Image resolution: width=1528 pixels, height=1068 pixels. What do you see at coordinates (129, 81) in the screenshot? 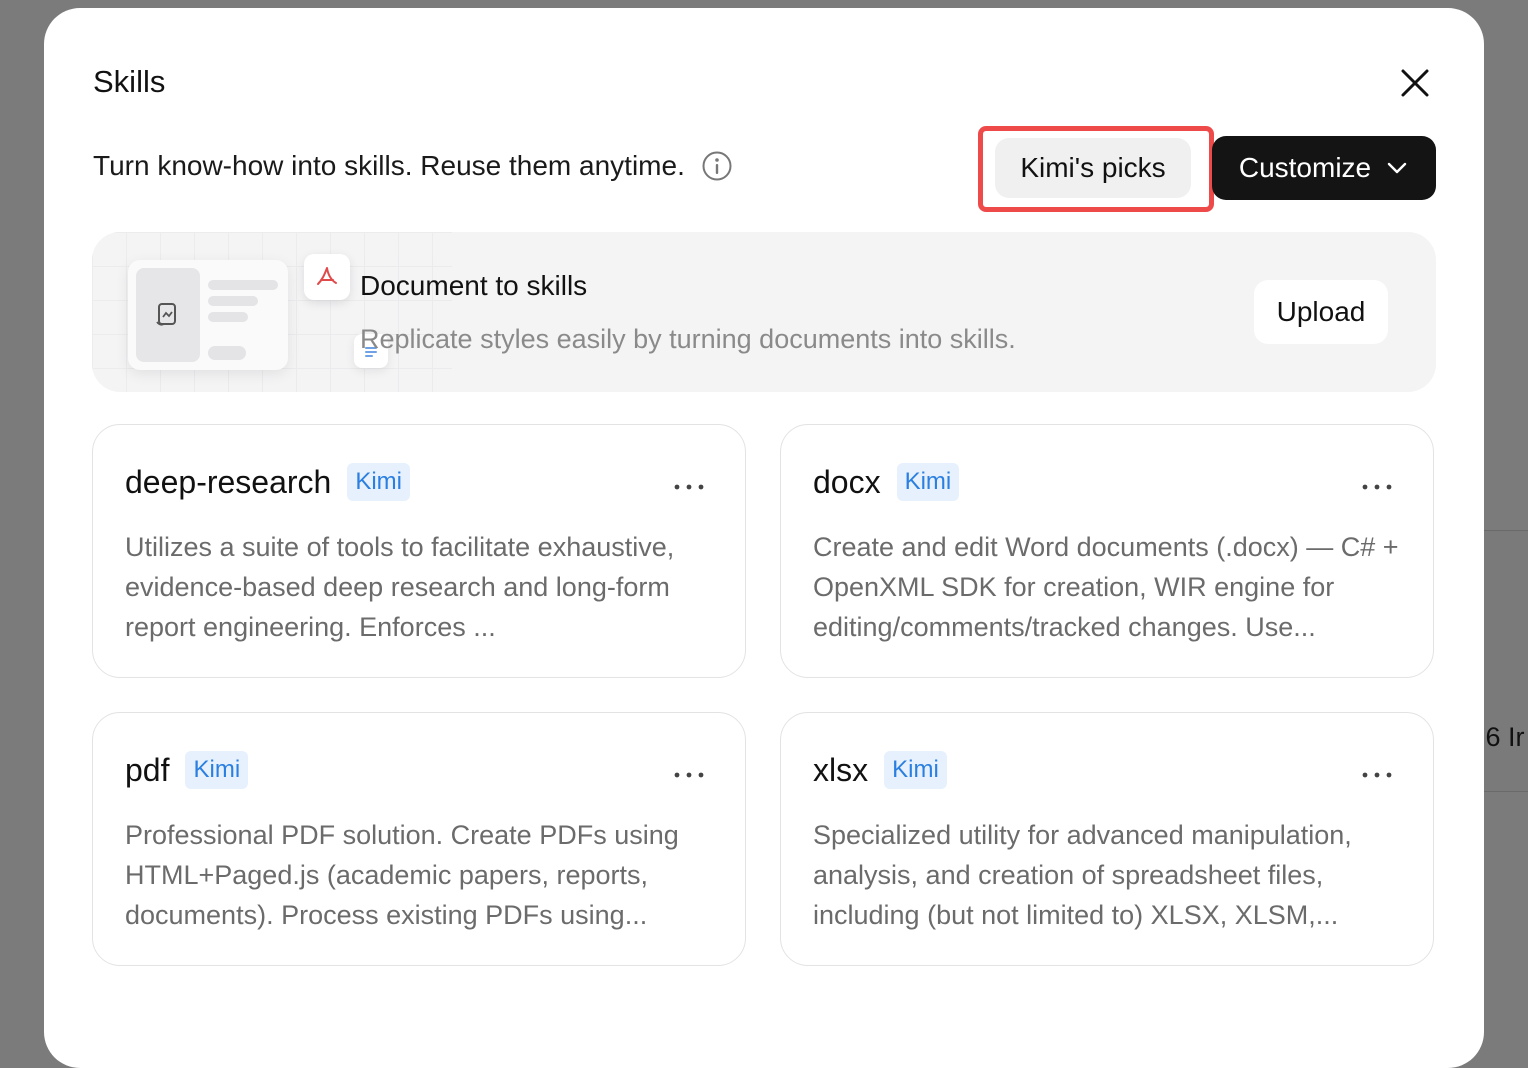
I see `modal-title: Skills` at bounding box center [129, 81].